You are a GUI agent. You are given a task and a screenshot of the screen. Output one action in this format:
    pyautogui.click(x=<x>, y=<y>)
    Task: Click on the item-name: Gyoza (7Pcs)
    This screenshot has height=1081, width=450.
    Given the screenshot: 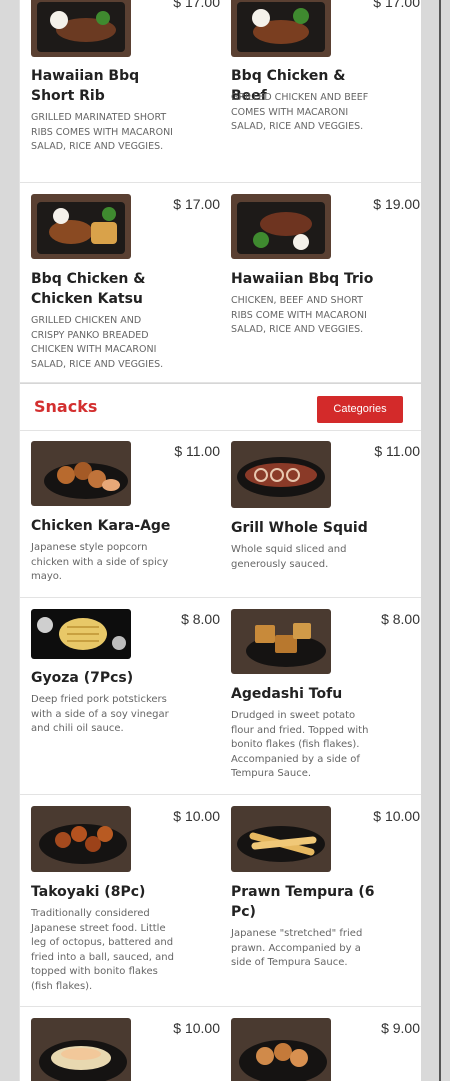 What is the action you would take?
    pyautogui.click(x=82, y=678)
    